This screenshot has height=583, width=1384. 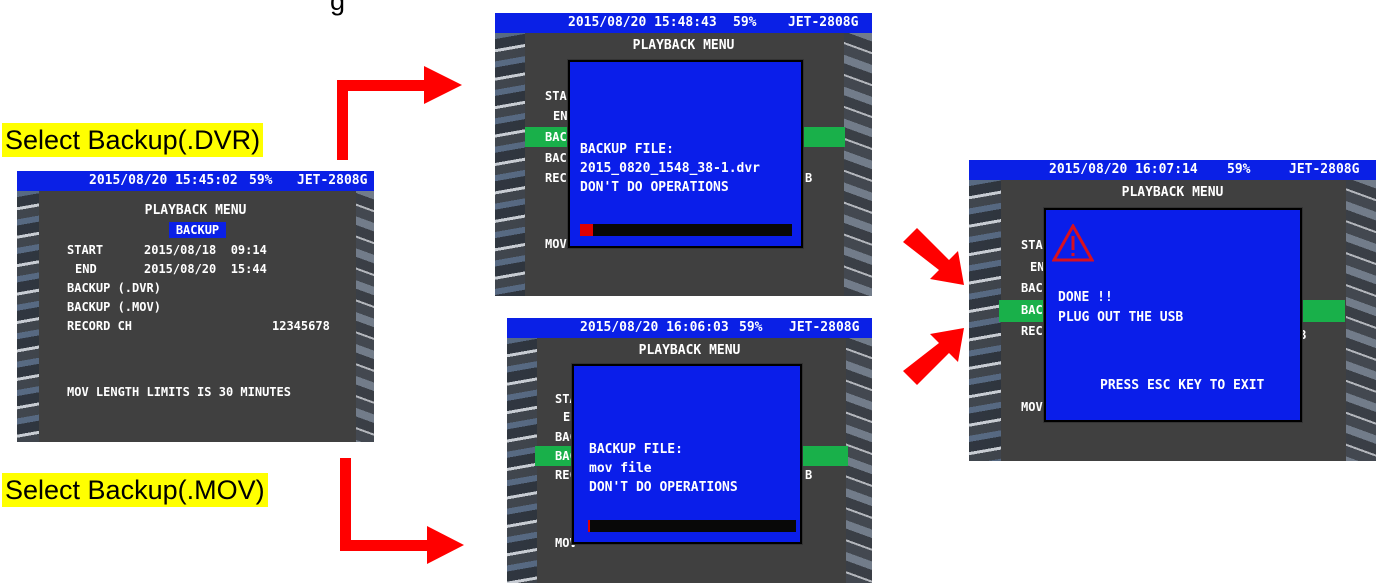 What do you see at coordinates (345, 504) in the screenshot?
I see `arrow-mov-vertical` at bounding box center [345, 504].